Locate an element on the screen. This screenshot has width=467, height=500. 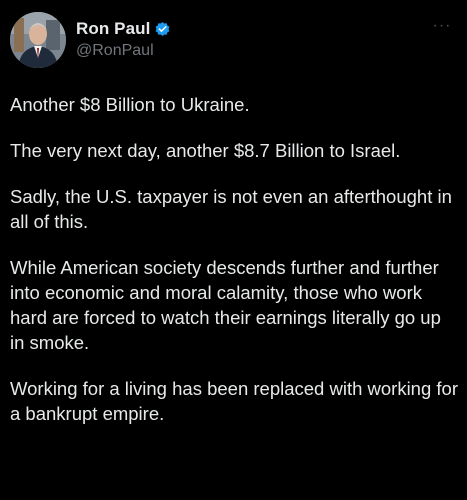
display-name-row: Ron Paul is located at coordinates (123, 29).